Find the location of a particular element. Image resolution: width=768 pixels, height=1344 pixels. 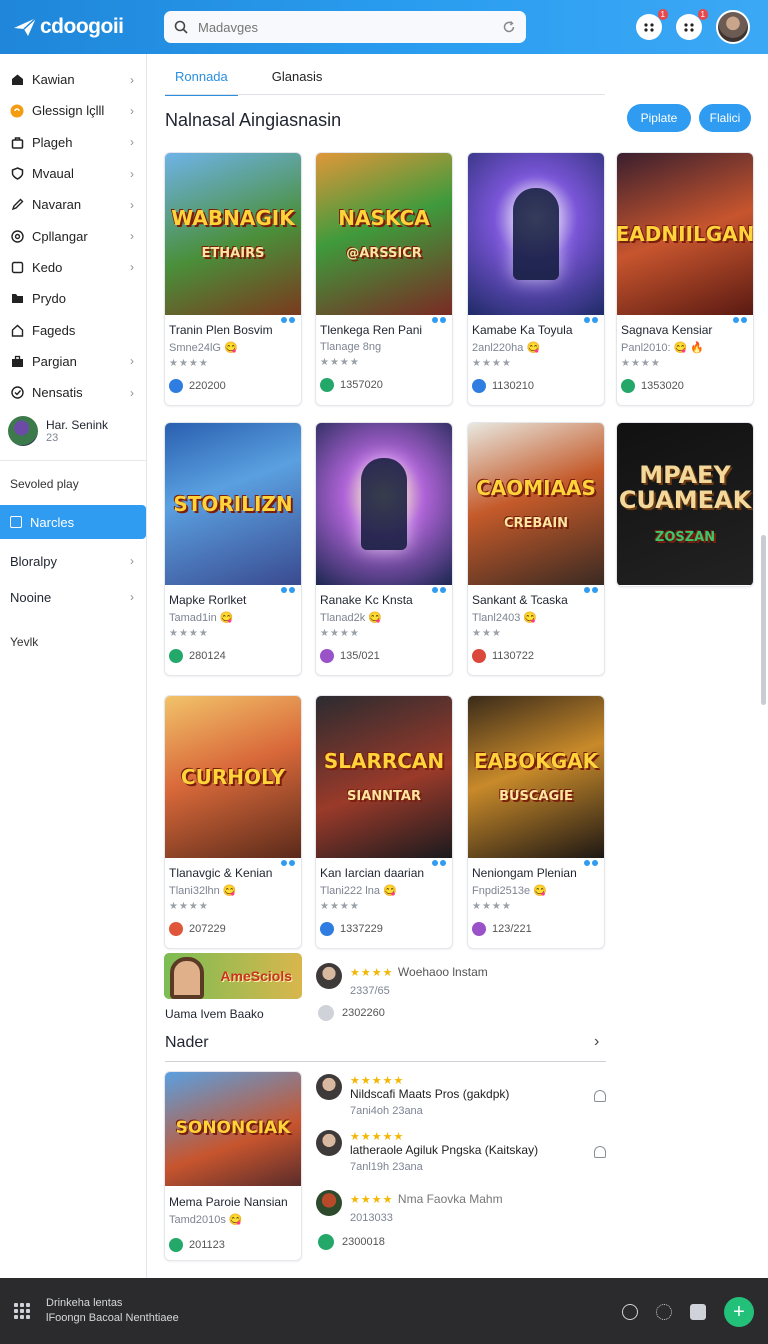

game-art is located at coordinates (536, 234).